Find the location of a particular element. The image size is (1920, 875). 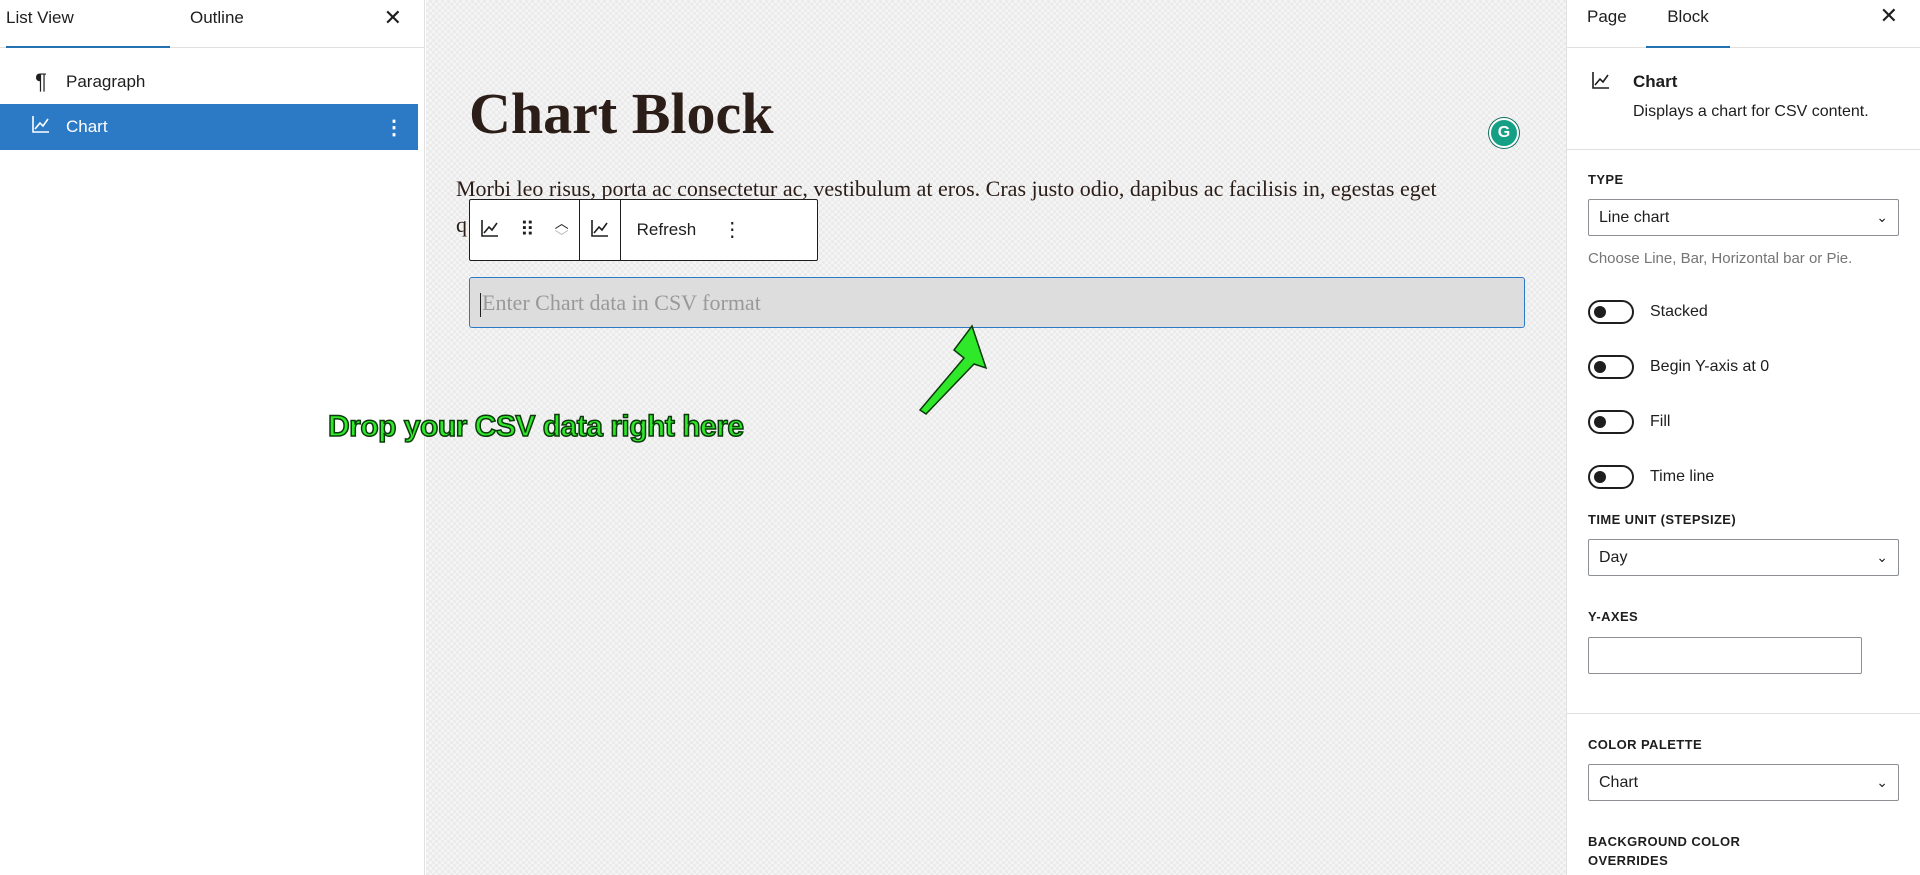

chevron-down-icon: ﹀ is located at coordinates (562, 237).